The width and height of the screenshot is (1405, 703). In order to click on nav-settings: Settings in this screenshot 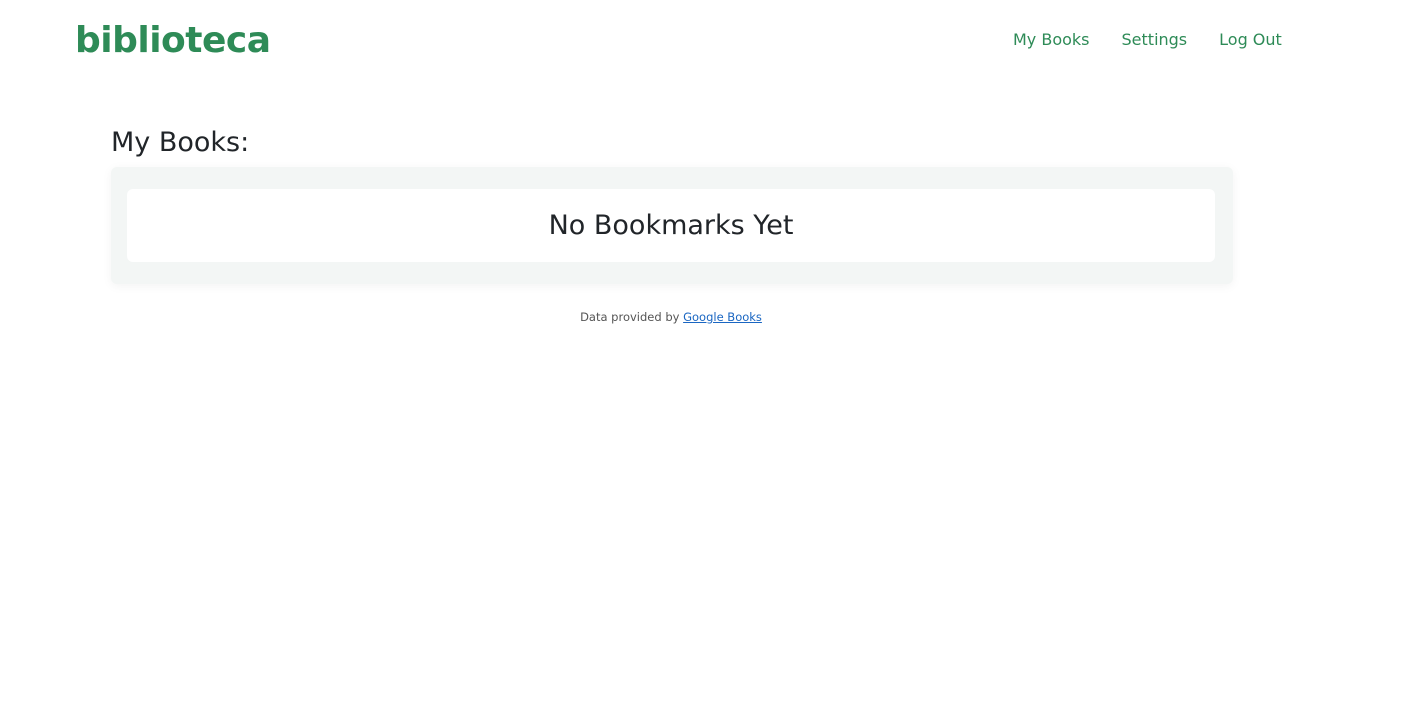, I will do `click(1155, 40)`.